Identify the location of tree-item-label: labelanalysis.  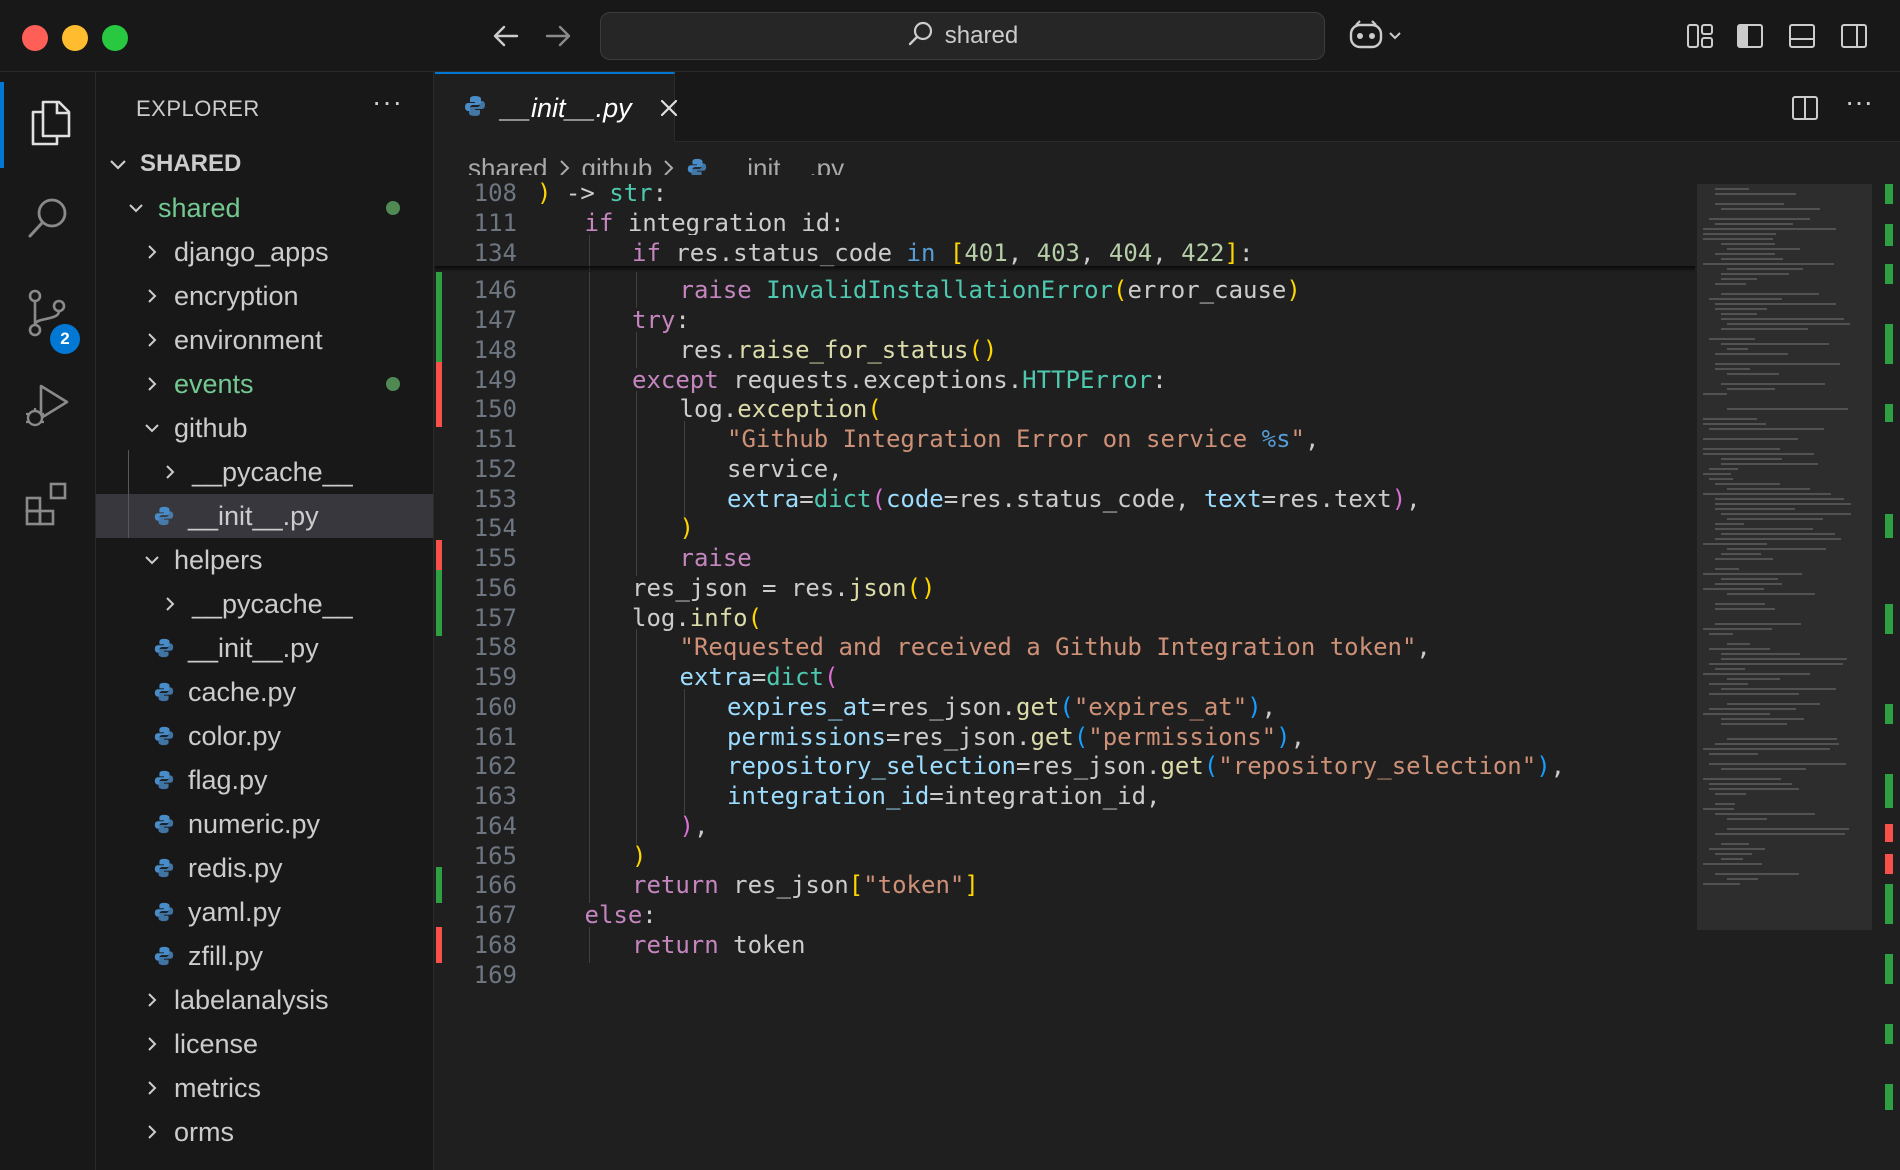
(251, 999).